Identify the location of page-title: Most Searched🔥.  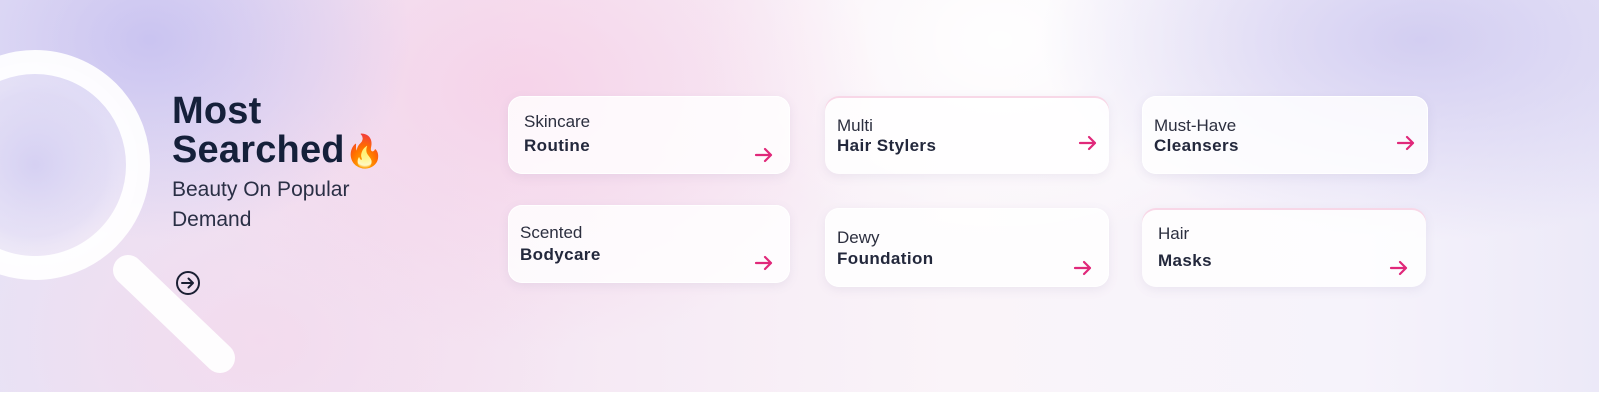
(322, 131).